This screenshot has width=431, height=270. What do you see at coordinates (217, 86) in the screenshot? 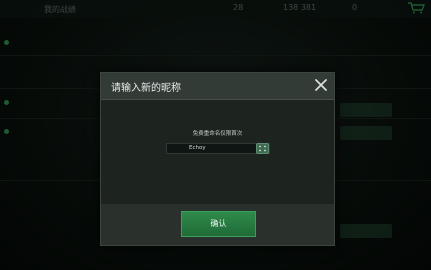
I see `dialog-header: 请输入新的昵称` at bounding box center [217, 86].